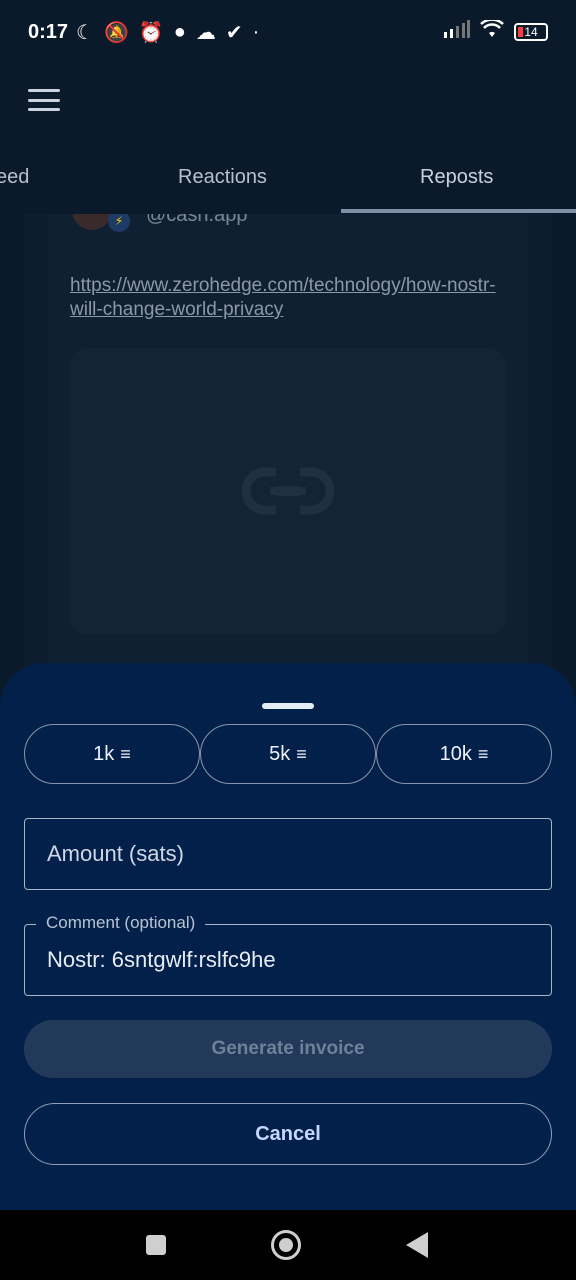 This screenshot has height=1280, width=576. What do you see at coordinates (205, 32) in the screenshot?
I see `cloud-icon: ☁` at bounding box center [205, 32].